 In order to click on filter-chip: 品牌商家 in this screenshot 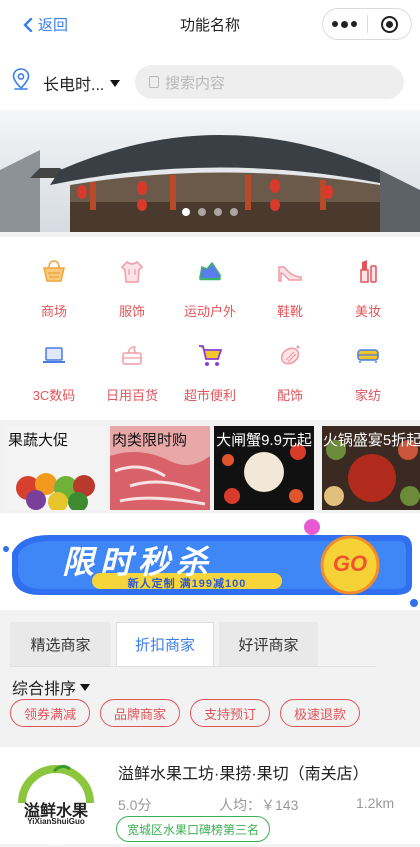, I will do `click(140, 713)`.